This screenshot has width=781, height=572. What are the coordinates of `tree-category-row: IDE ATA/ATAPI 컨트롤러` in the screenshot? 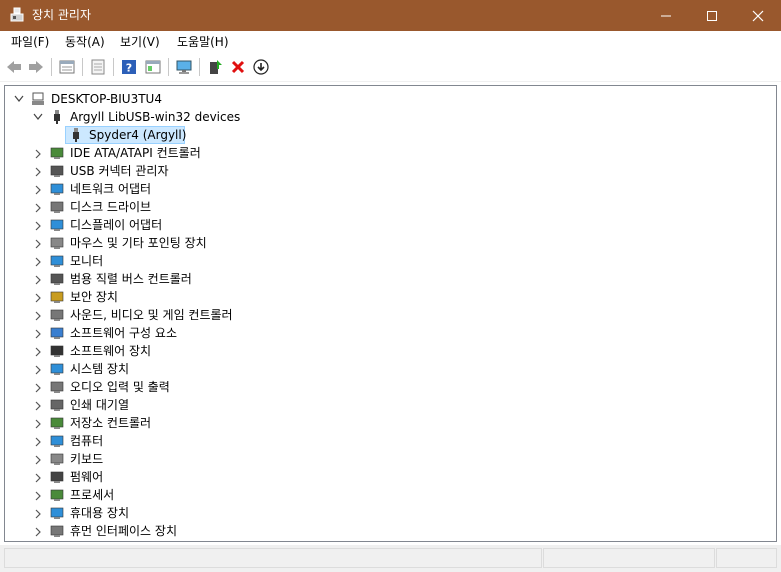 It's located at (385, 153).